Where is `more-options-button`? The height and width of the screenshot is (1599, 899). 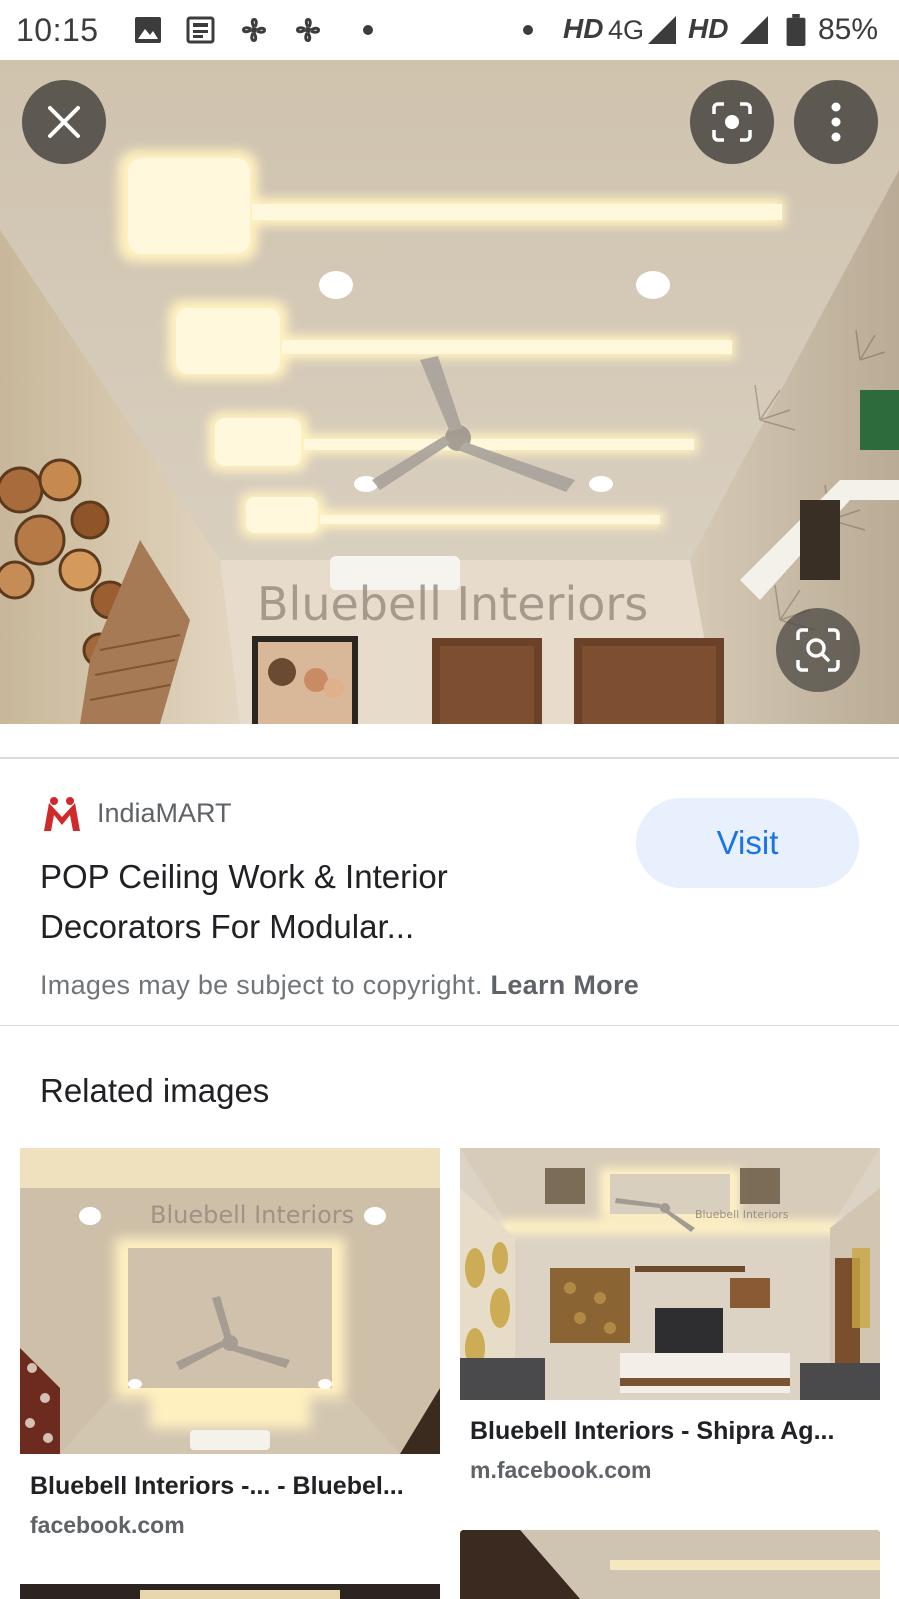
more-options-button is located at coordinates (836, 122).